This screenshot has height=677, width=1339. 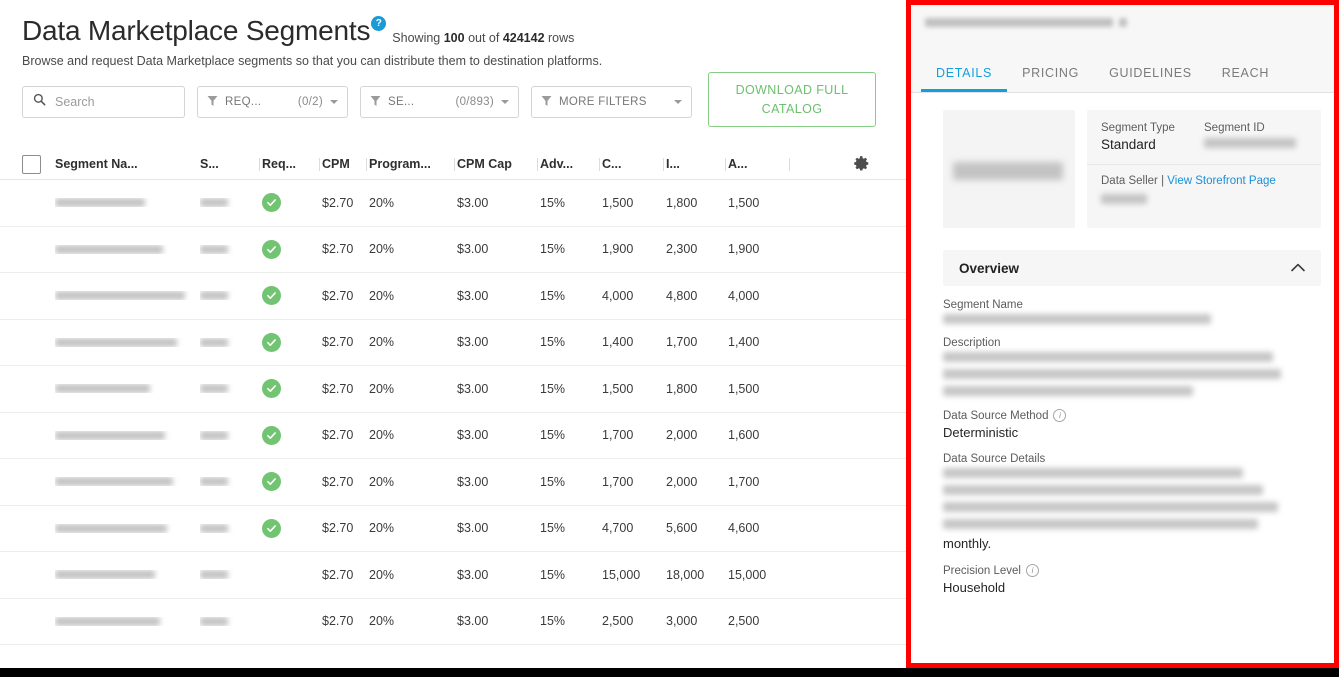 What do you see at coordinates (1132, 343) in the screenshot?
I see `overview-field-label: Description` at bounding box center [1132, 343].